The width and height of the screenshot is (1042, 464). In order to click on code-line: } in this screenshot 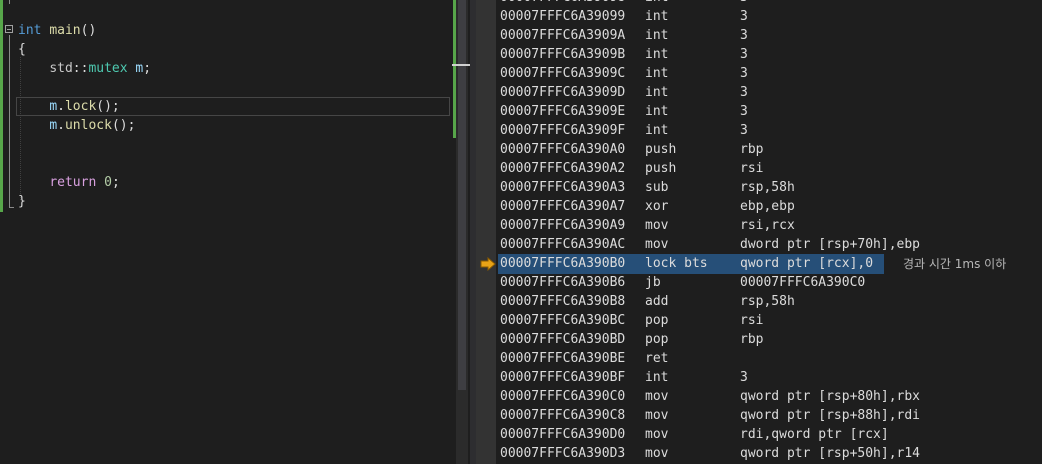, I will do `click(226, 201)`.